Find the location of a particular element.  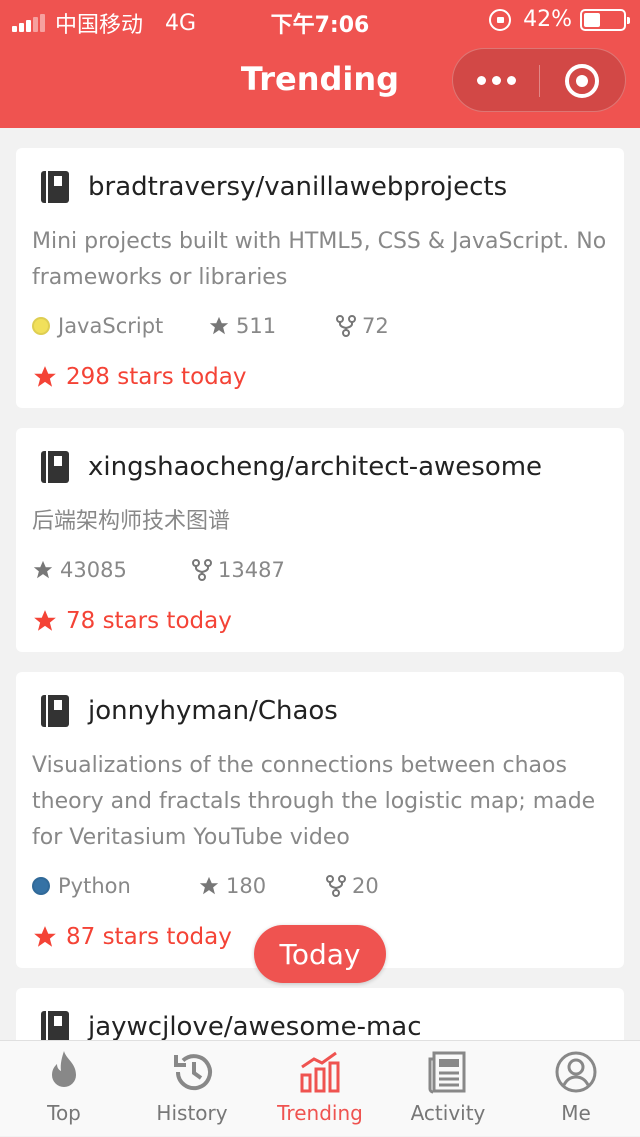

repo-title: xingshaocheng/architect-awesome is located at coordinates (291, 467).